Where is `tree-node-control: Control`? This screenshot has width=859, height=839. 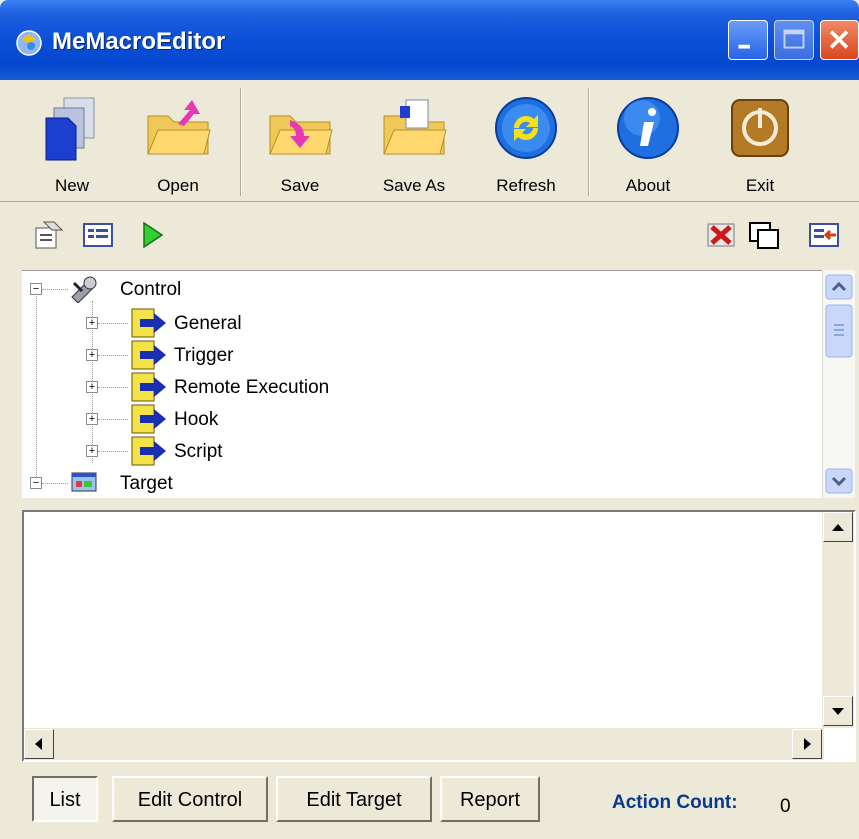 tree-node-control: Control is located at coordinates (150, 293).